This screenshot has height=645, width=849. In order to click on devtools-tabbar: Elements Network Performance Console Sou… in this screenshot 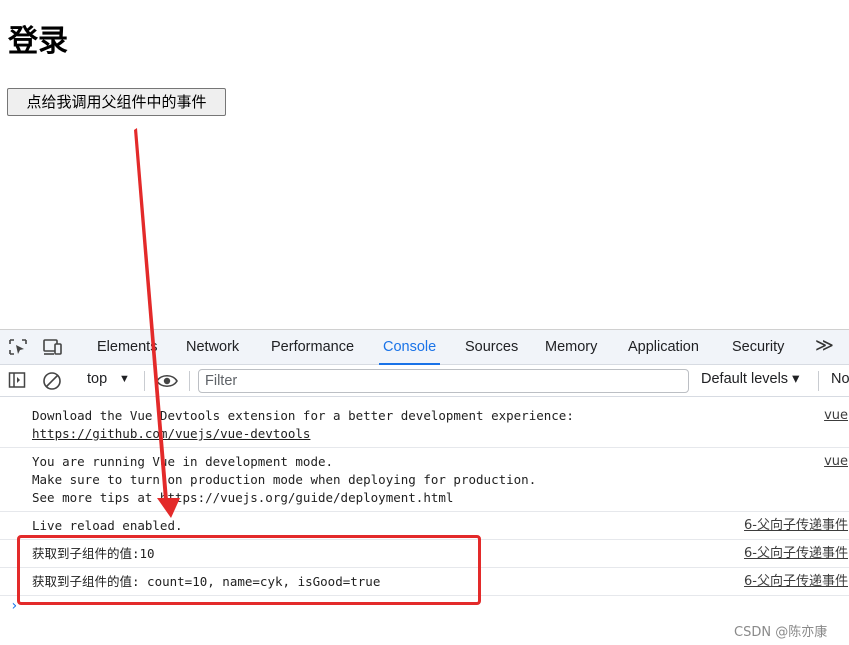, I will do `click(424, 347)`.